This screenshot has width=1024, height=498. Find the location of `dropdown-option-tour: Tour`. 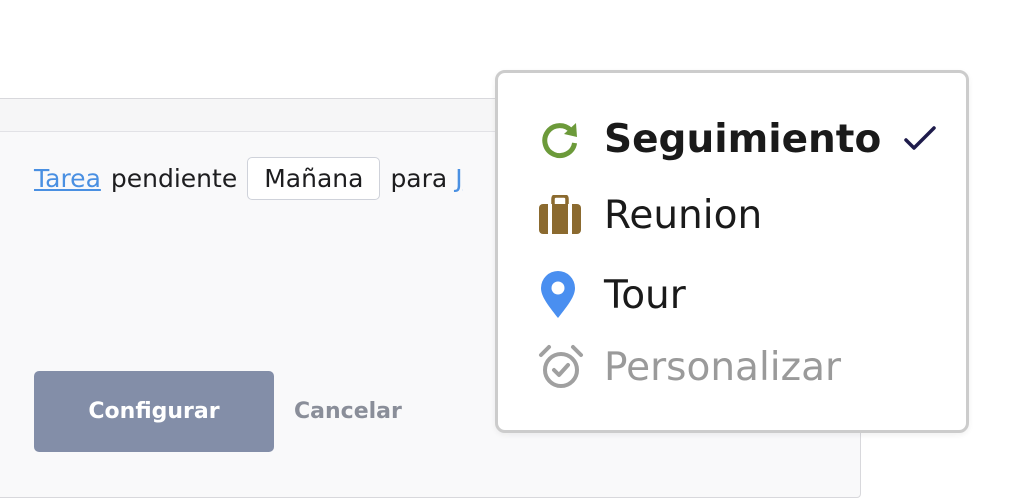

dropdown-option-tour: Tour is located at coordinates (612, 295).